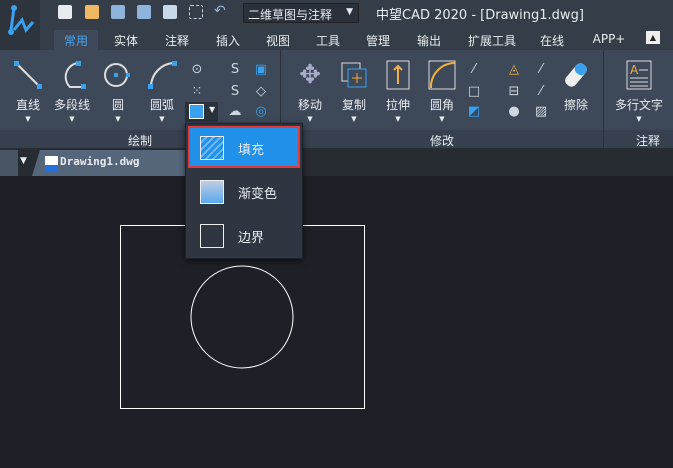 This screenshot has width=673, height=468. Describe the element at coordinates (261, 70) in the screenshot. I see `wipeout-icon: ▣` at that location.